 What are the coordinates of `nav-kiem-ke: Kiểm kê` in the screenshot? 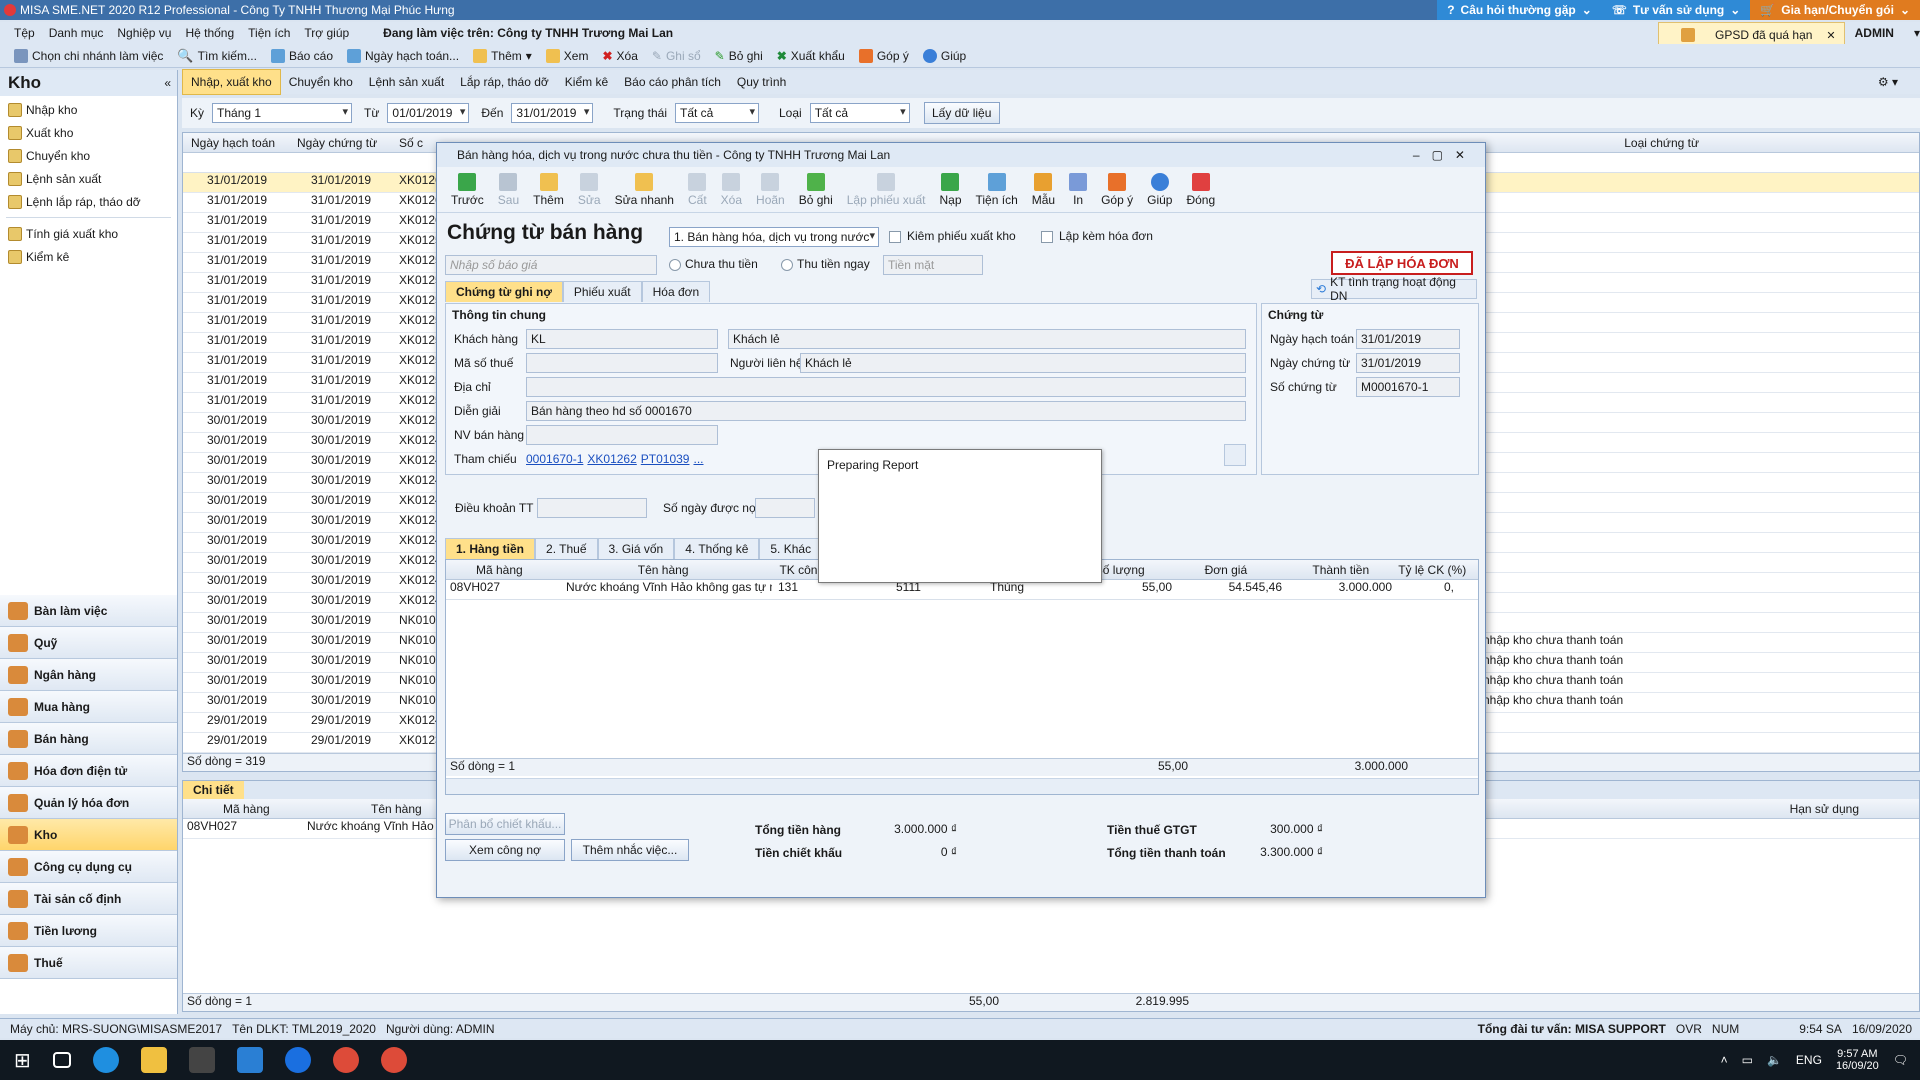 It's located at (88, 256).